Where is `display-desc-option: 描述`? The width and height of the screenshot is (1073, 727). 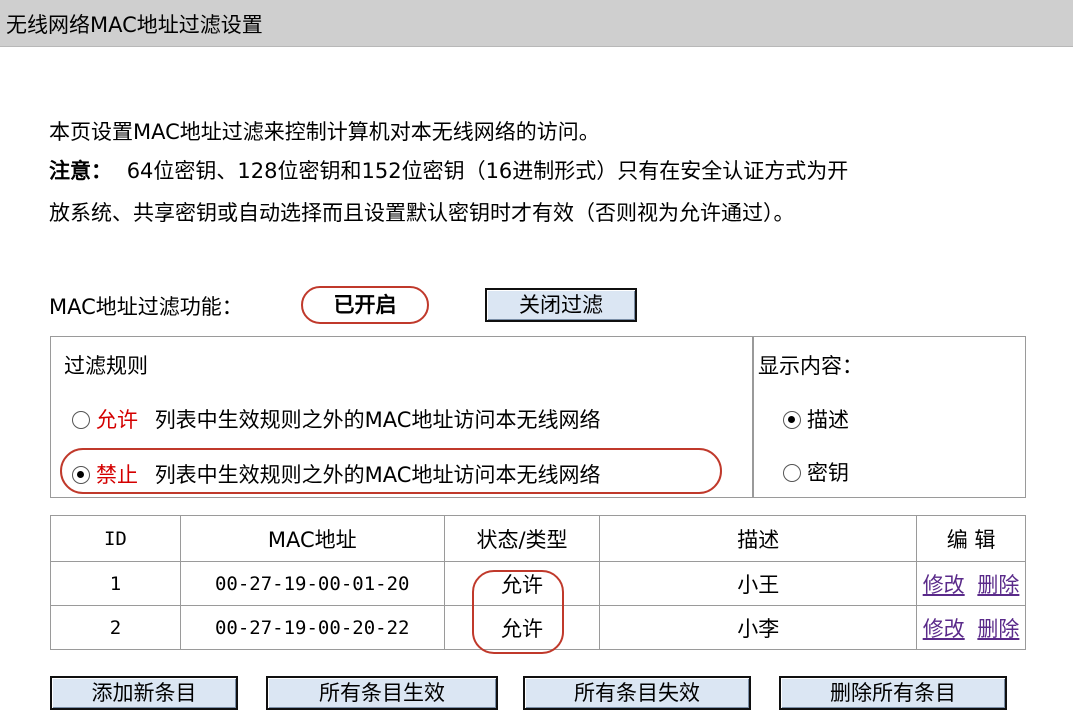
display-desc-option: 描述 is located at coordinates (816, 419).